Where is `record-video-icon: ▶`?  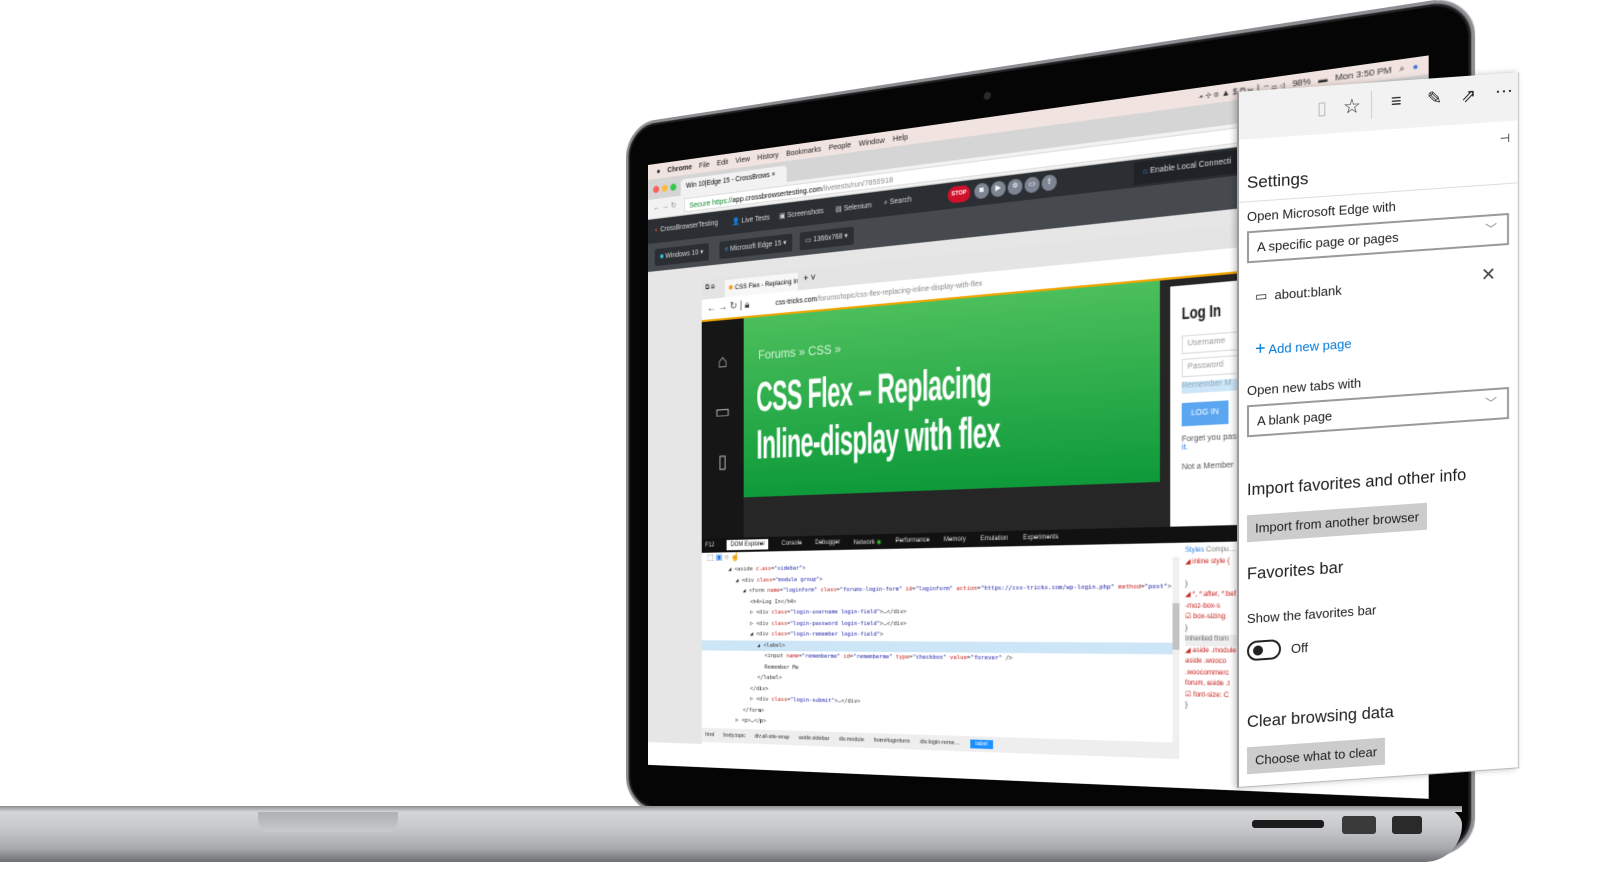
record-video-icon: ▶ is located at coordinates (998, 189).